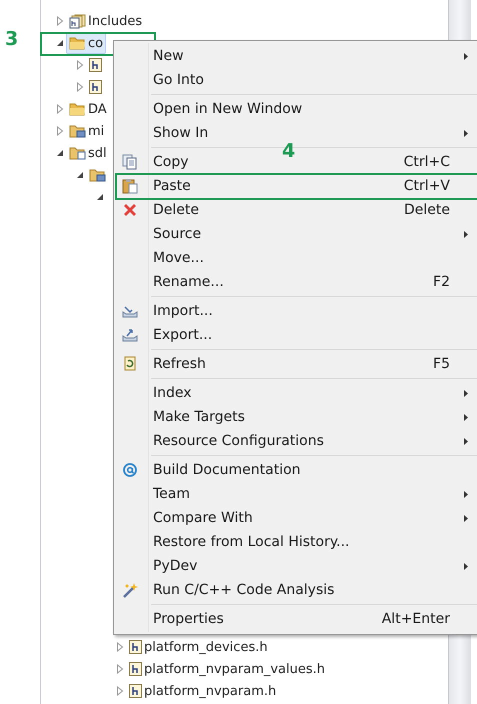 The image size is (477, 704). What do you see at coordinates (295, 441) in the screenshot?
I see `menu-item: Resource Configurations` at bounding box center [295, 441].